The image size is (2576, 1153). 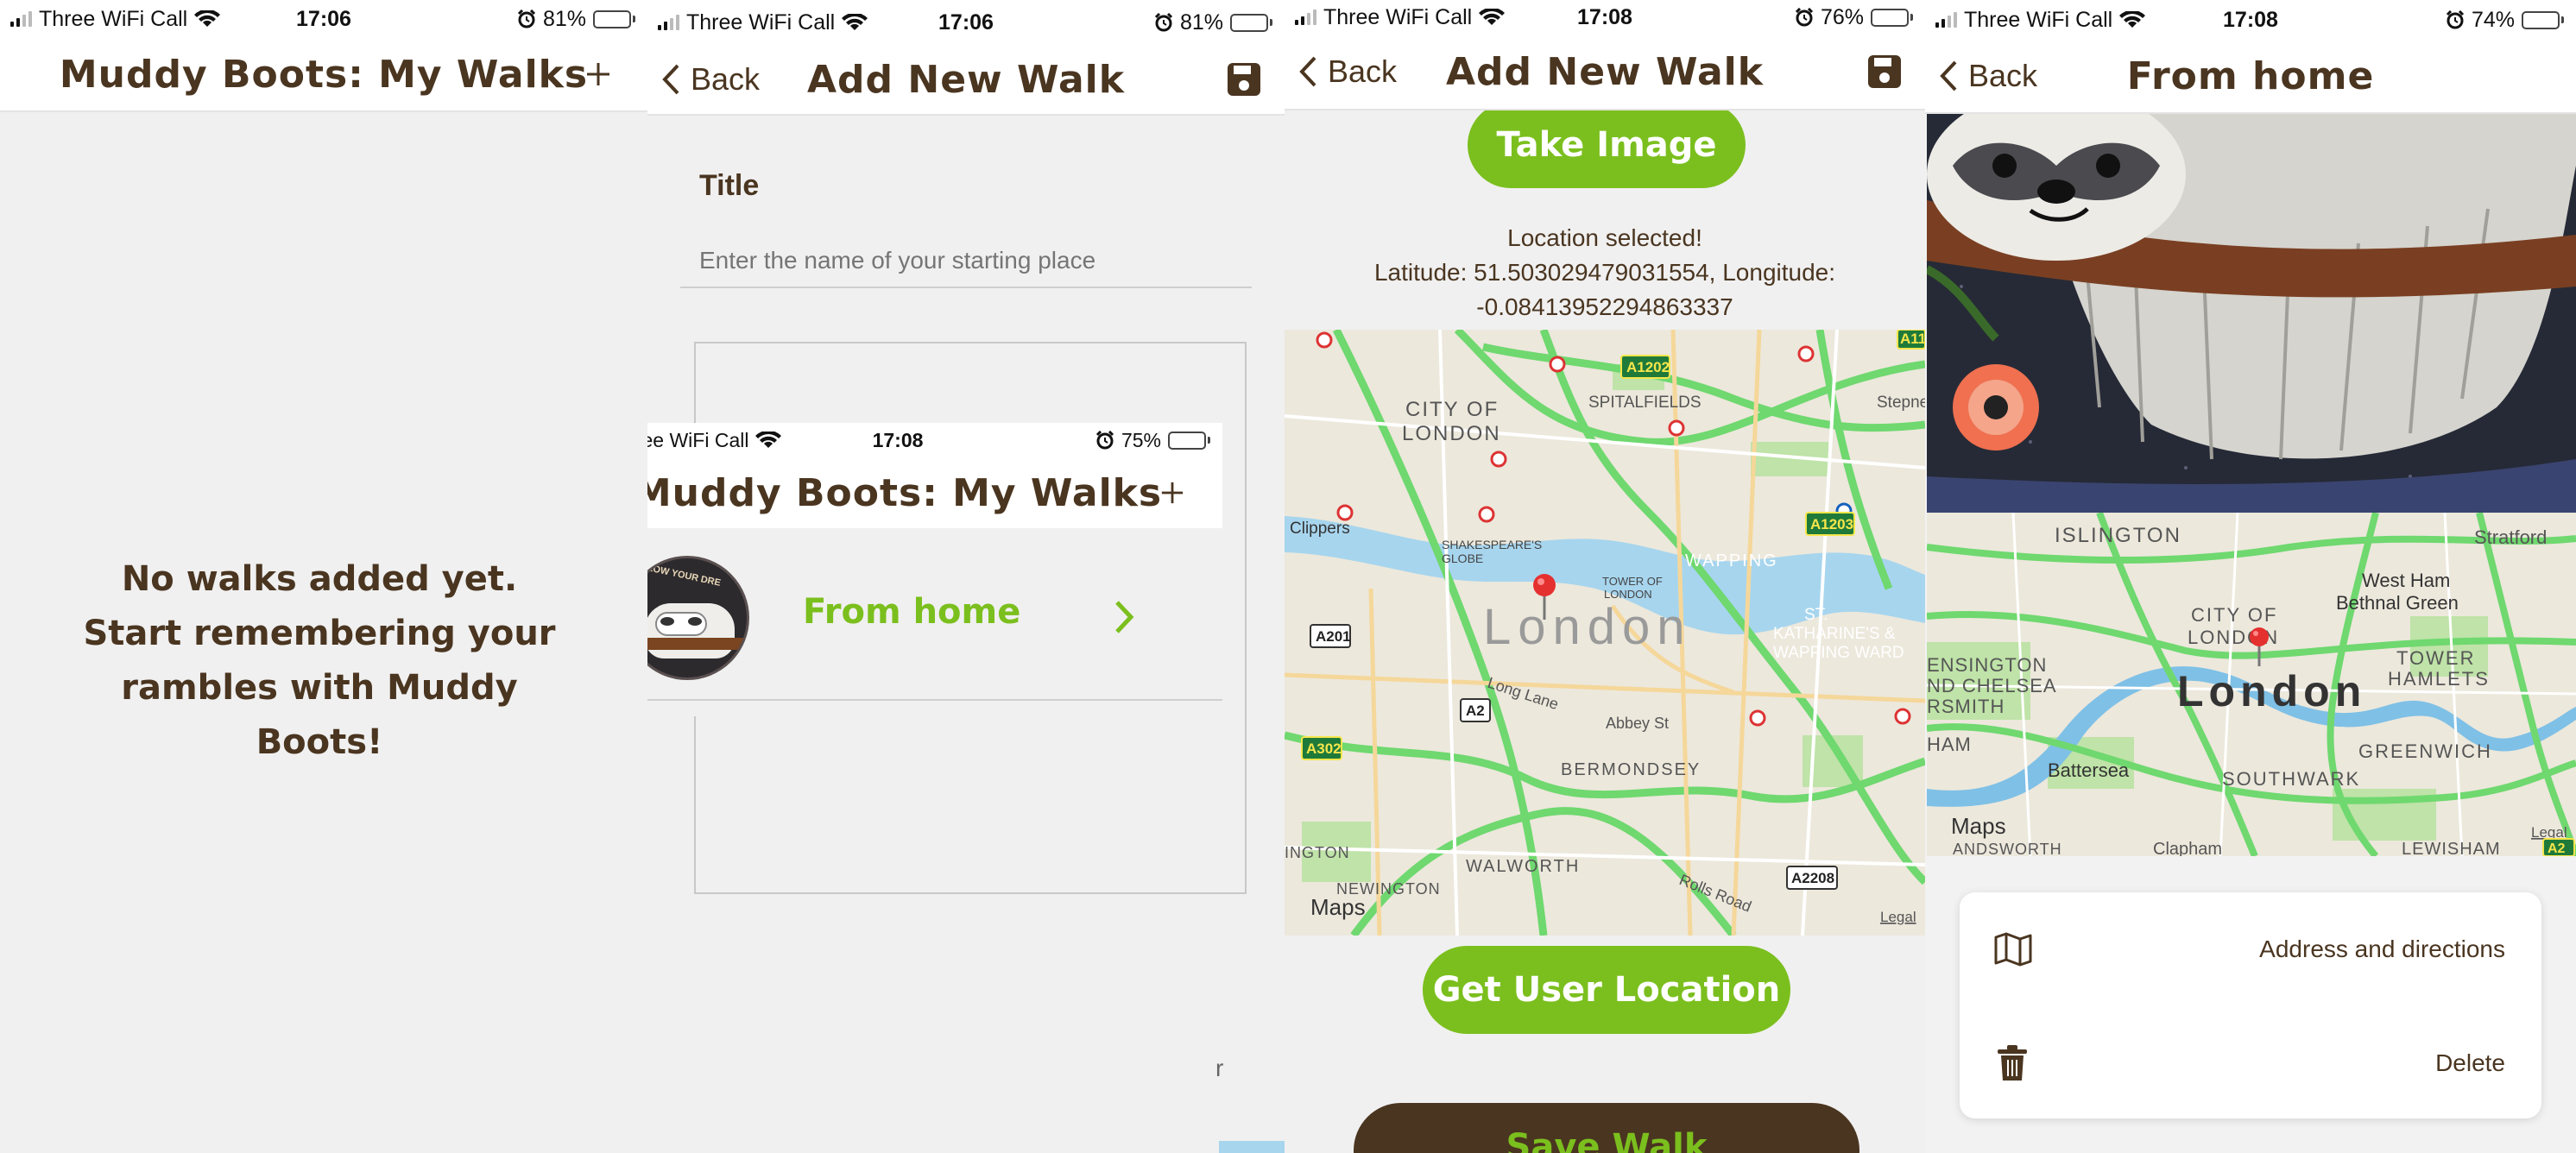 I want to click on partial-map-edge, so click(x=1252, y=1147).